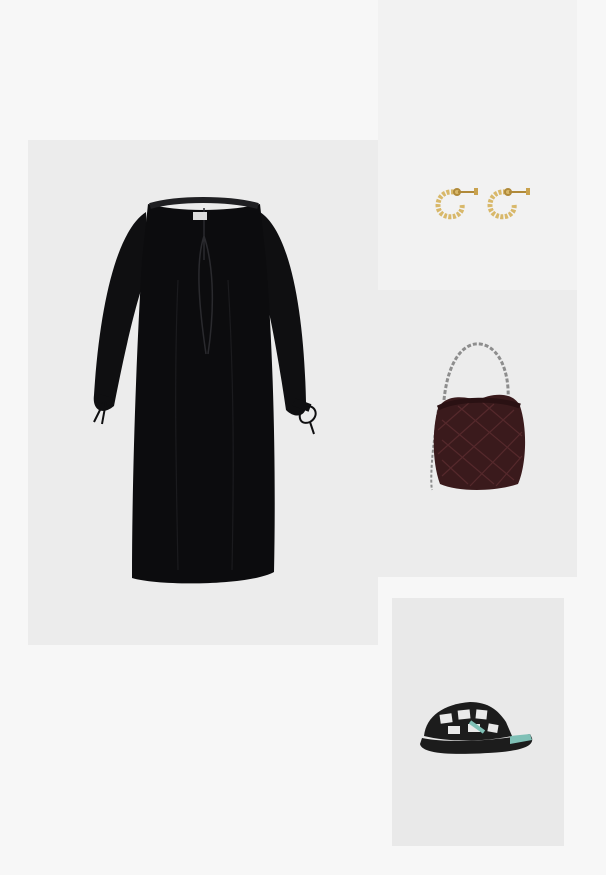  I want to click on mule-shoe-icon, so click(476, 728).